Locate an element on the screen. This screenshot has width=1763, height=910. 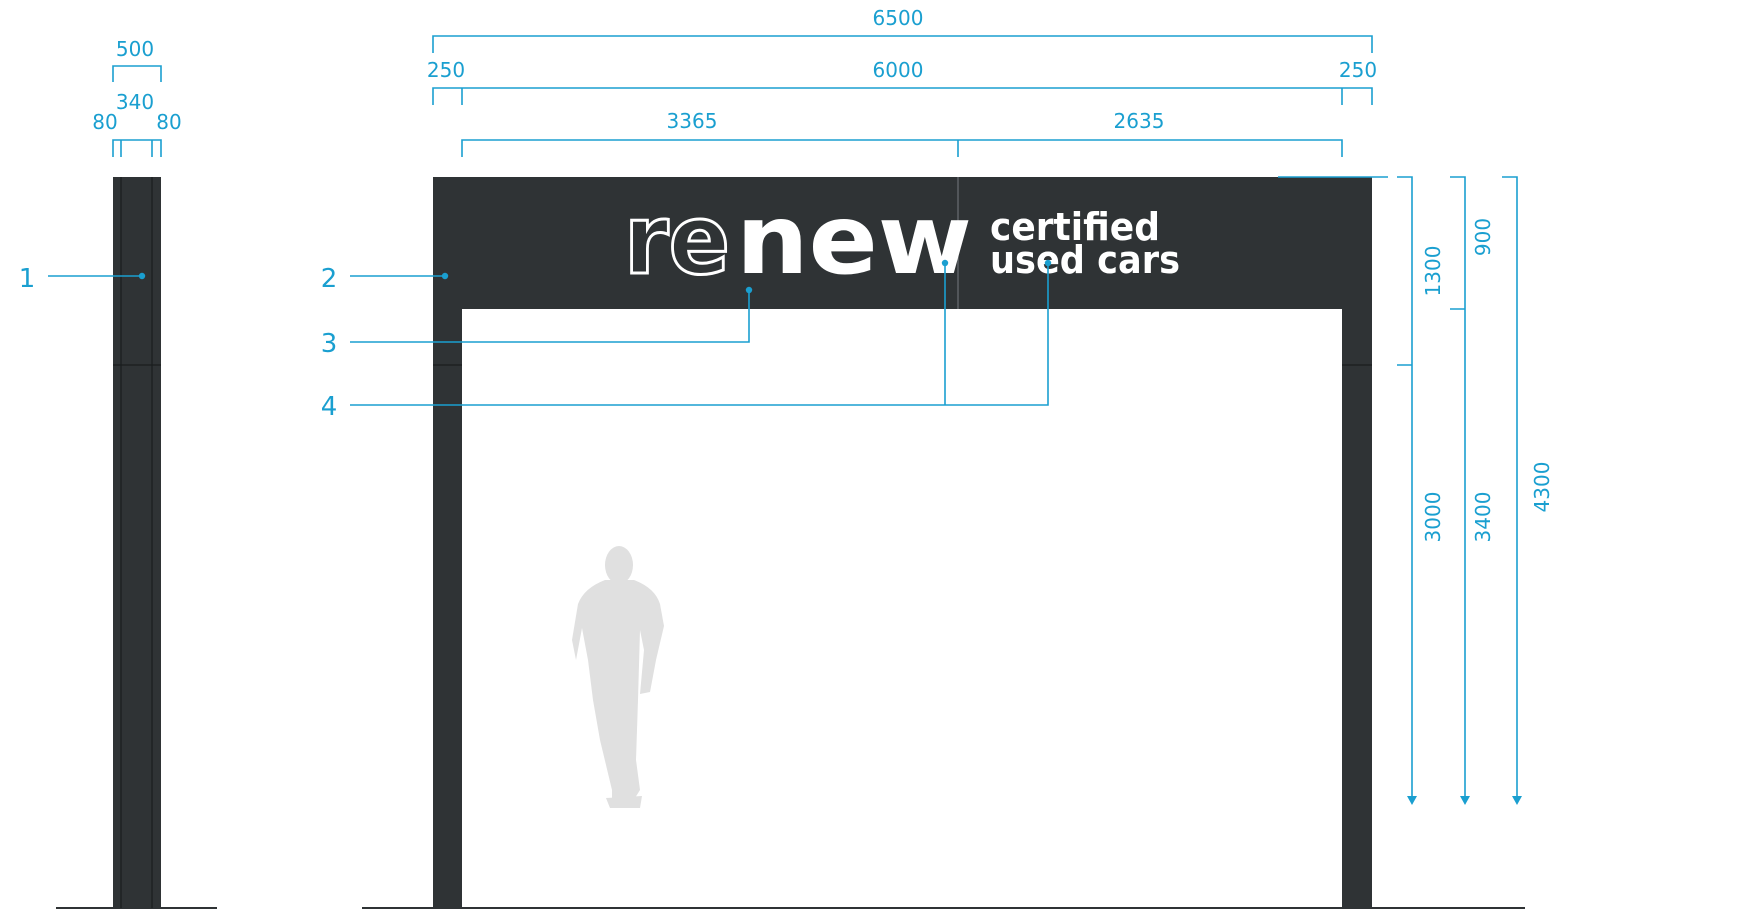
left-post is located at coordinates (447, 542).